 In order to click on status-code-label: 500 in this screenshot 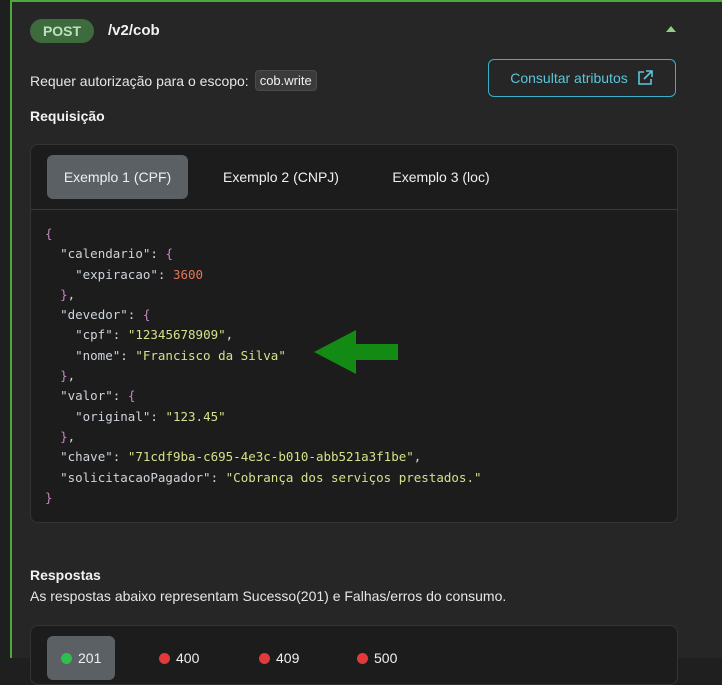, I will do `click(386, 658)`.